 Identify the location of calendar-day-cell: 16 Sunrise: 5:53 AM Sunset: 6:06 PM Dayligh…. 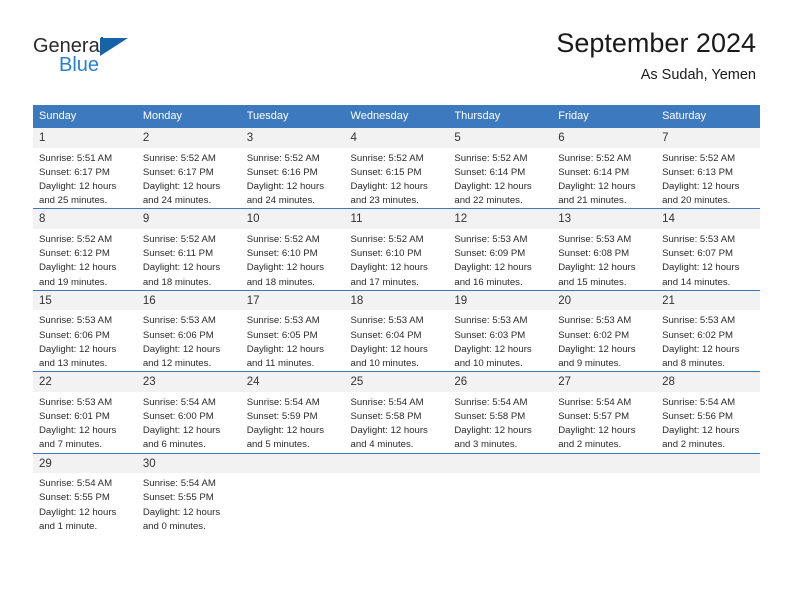
(188, 330).